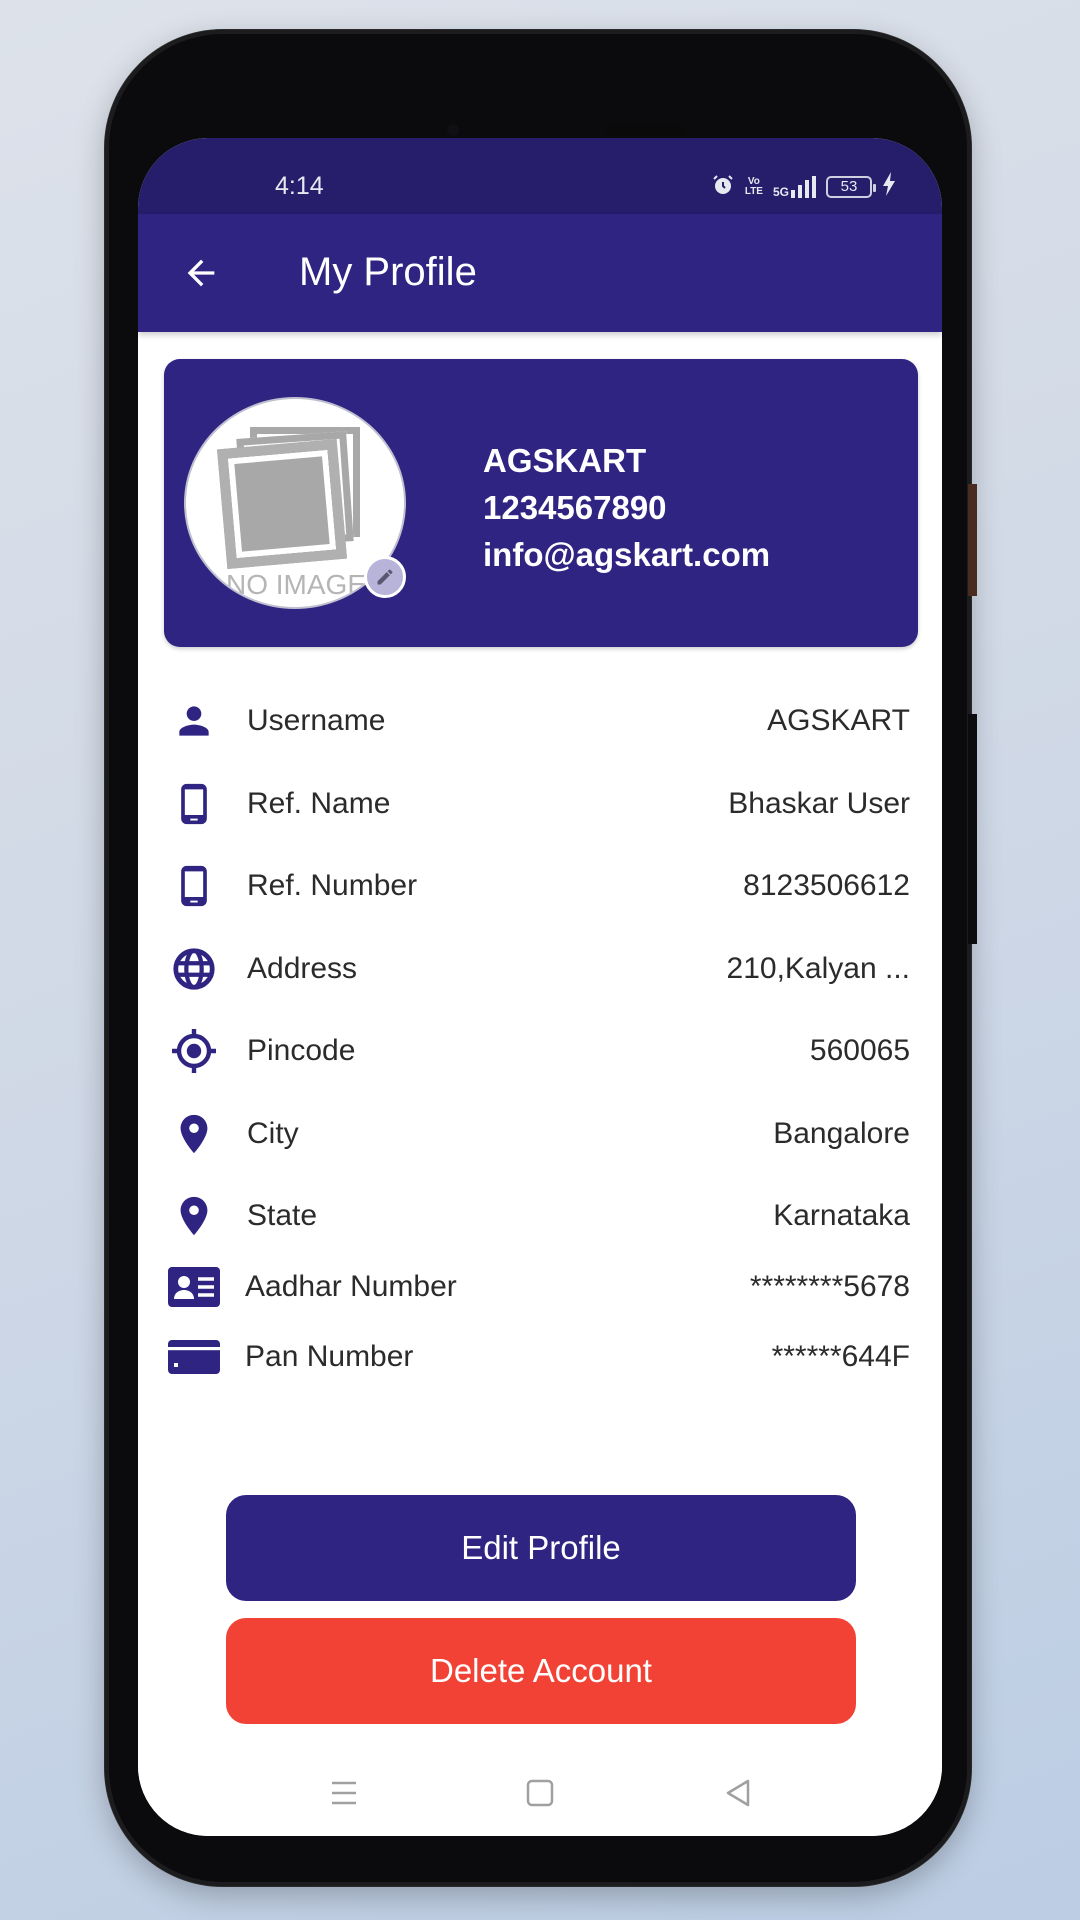 The width and height of the screenshot is (1080, 1920). What do you see at coordinates (540, 176) in the screenshot?
I see `status-bar: 4:14 Vo LTE 5G 53` at bounding box center [540, 176].